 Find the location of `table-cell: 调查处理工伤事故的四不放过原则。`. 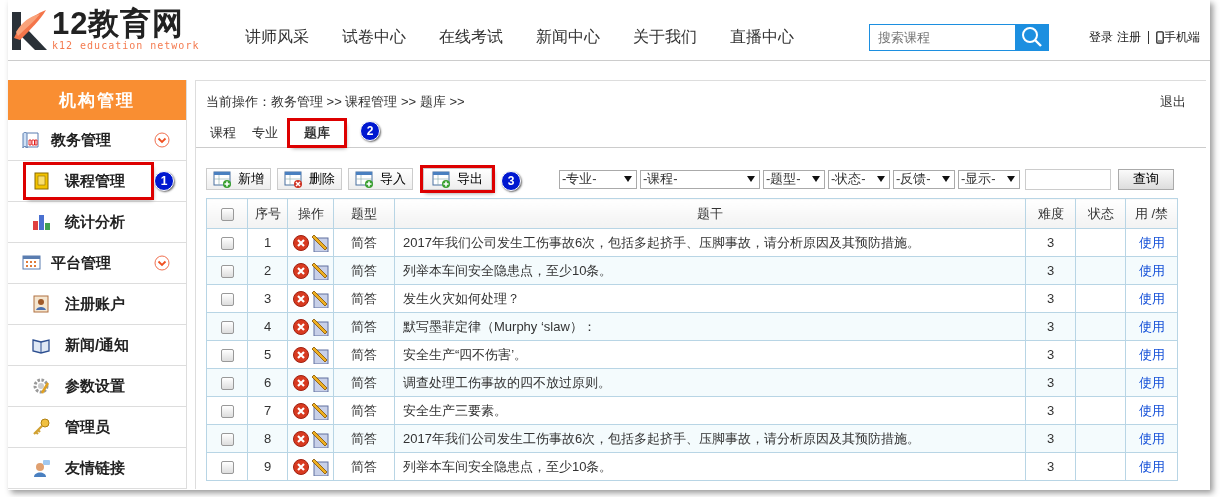

table-cell: 调查处理工伤事故的四不放过原则。 is located at coordinates (710, 382).